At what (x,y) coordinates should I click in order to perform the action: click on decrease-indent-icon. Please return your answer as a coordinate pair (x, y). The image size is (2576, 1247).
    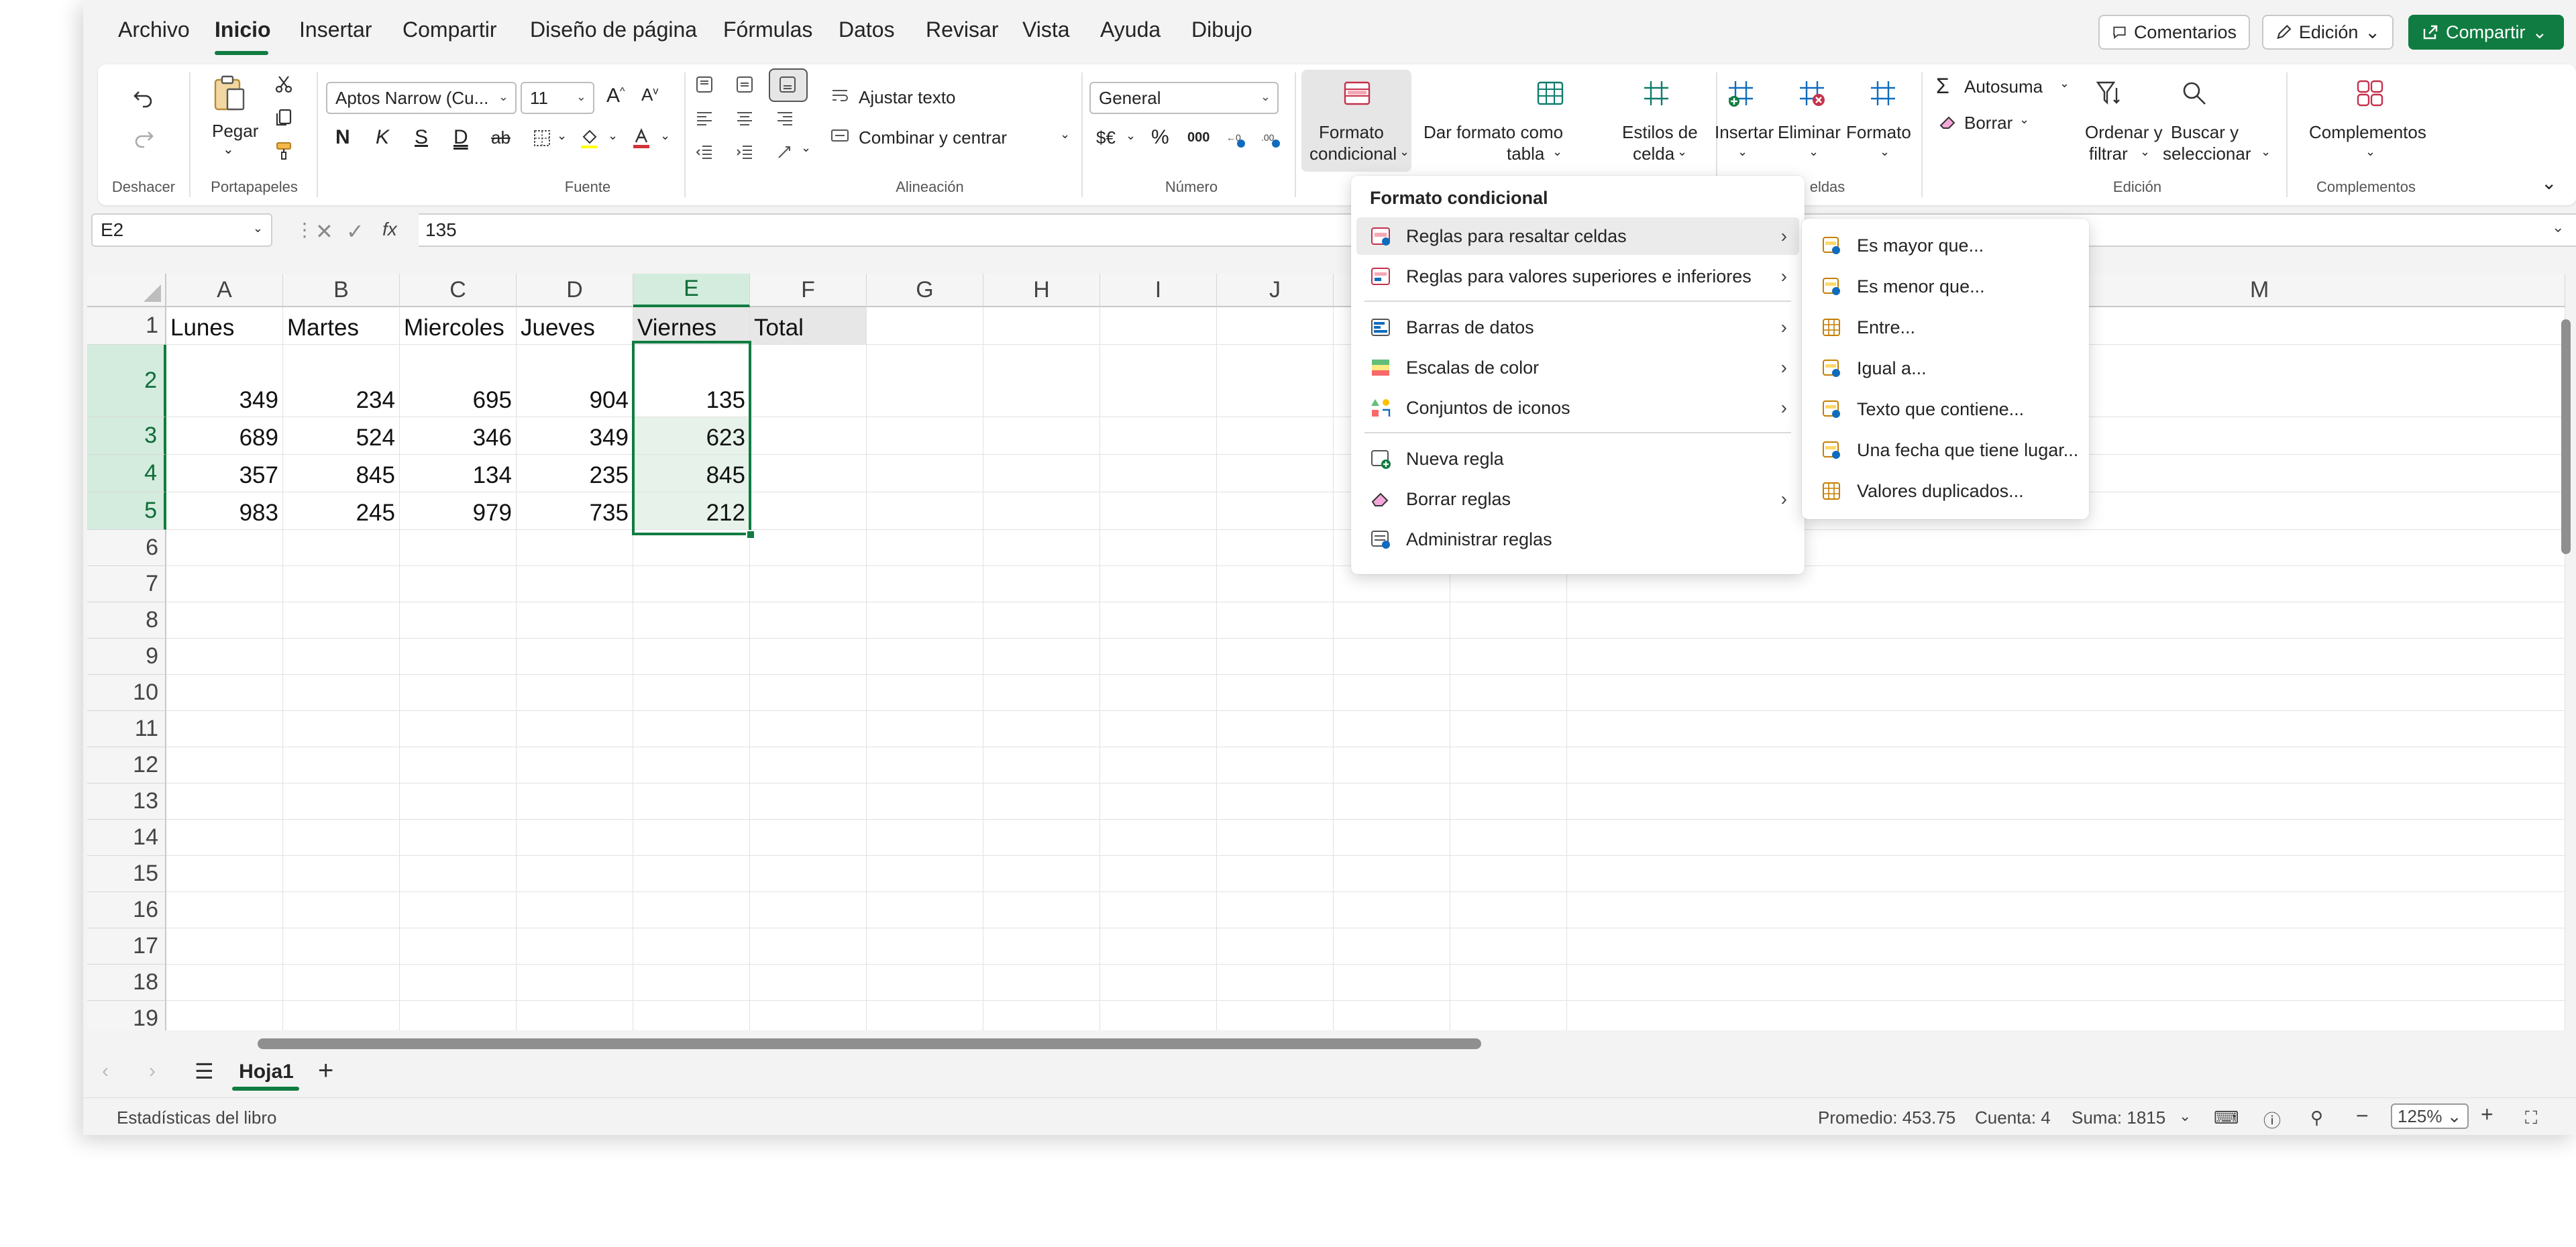
    Looking at the image, I should click on (704, 151).